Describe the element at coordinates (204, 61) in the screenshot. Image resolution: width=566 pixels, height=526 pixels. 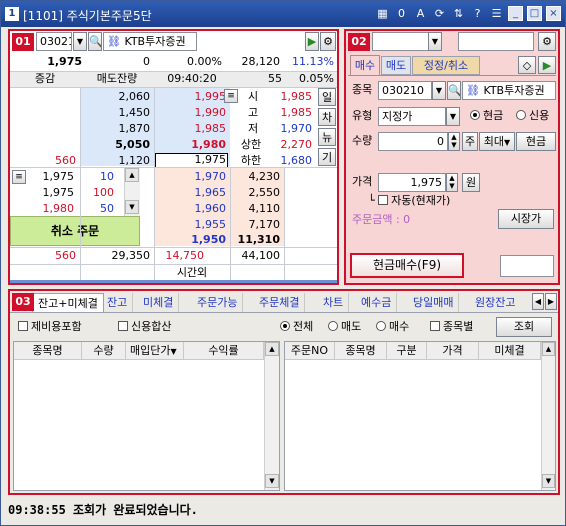
I see `change-rate: 0.00%` at that location.